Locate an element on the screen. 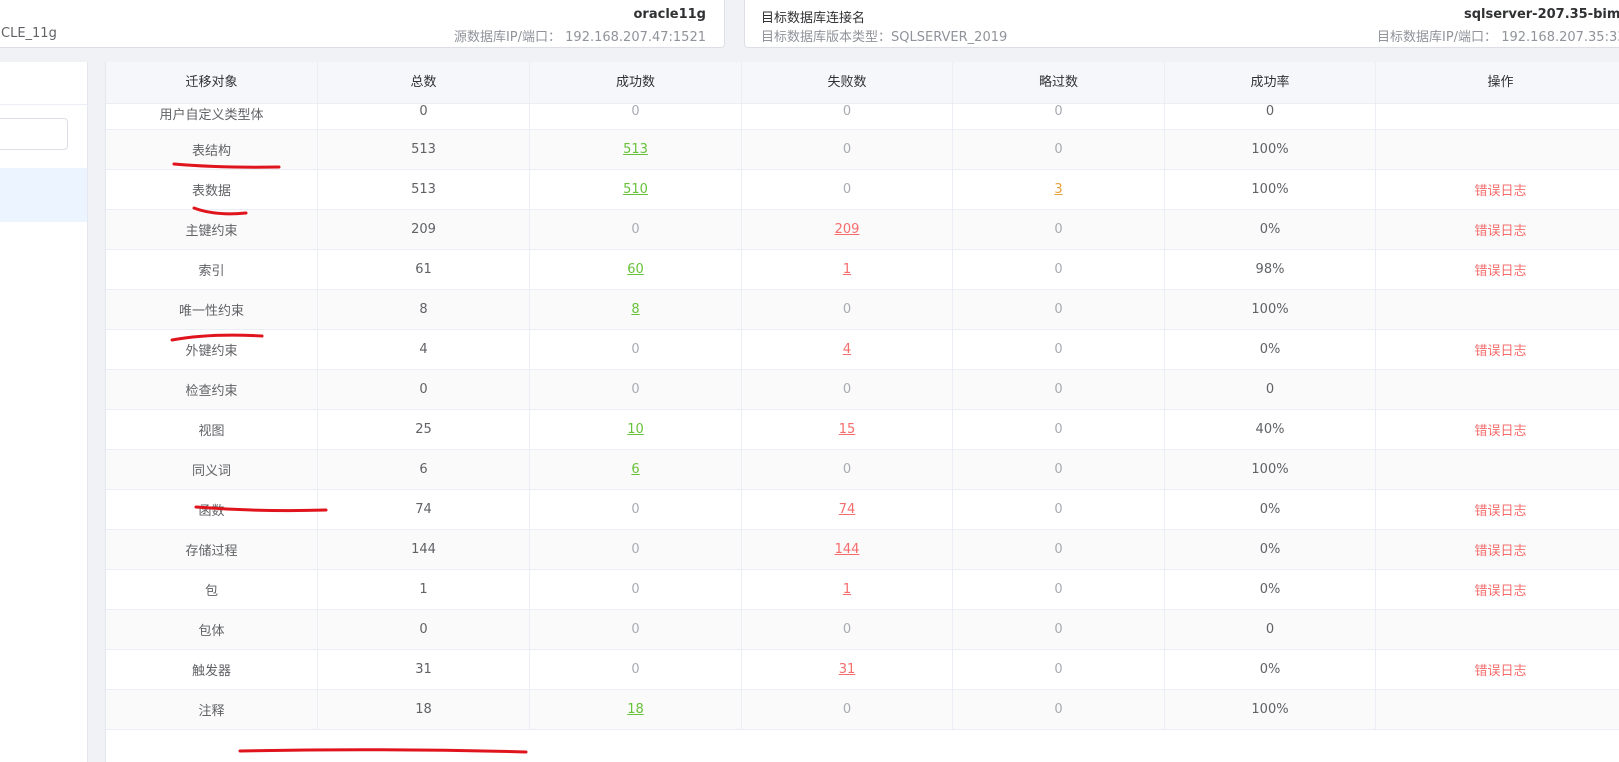  cell-fail-value: 209 is located at coordinates (847, 229).